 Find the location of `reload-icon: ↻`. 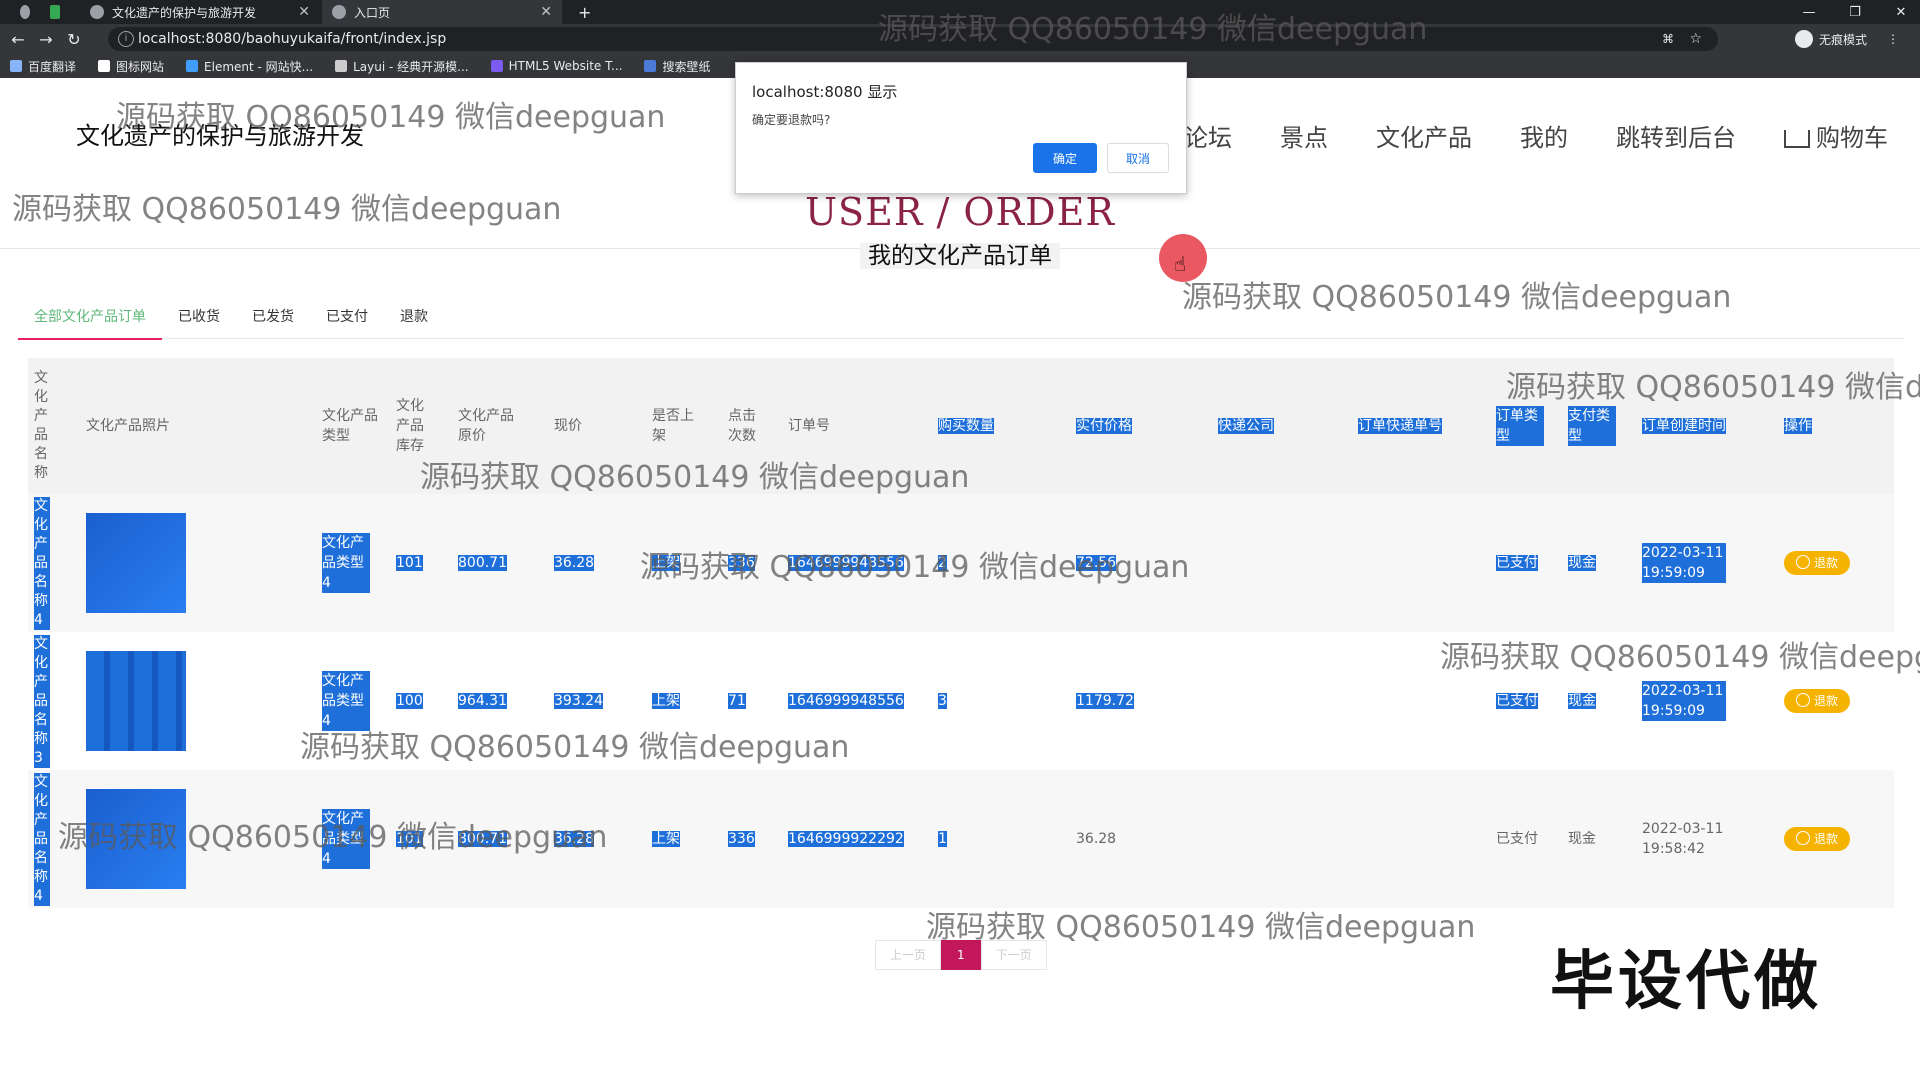

reload-icon: ↻ is located at coordinates (74, 39).